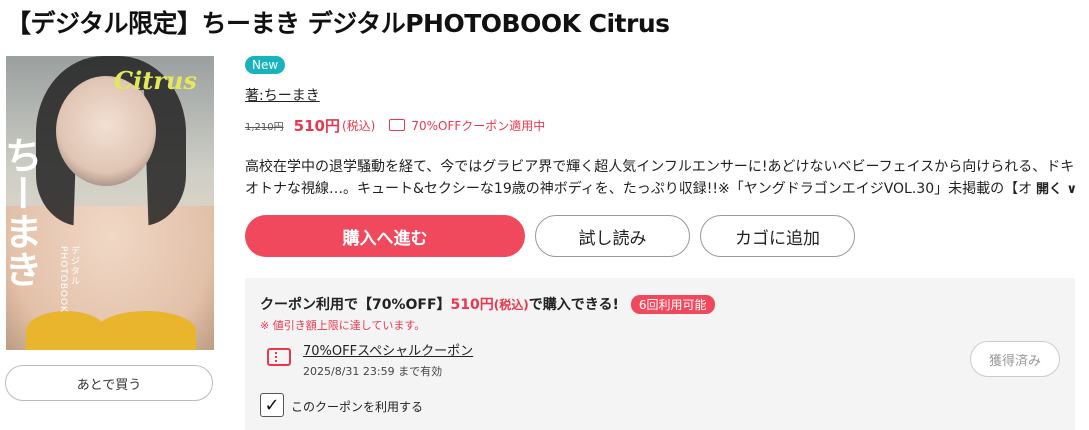 Image resolution: width=1089 pixels, height=430 pixels. Describe the element at coordinates (511, 304) in the screenshot. I see `coupon-title-tax: (税込)` at that location.